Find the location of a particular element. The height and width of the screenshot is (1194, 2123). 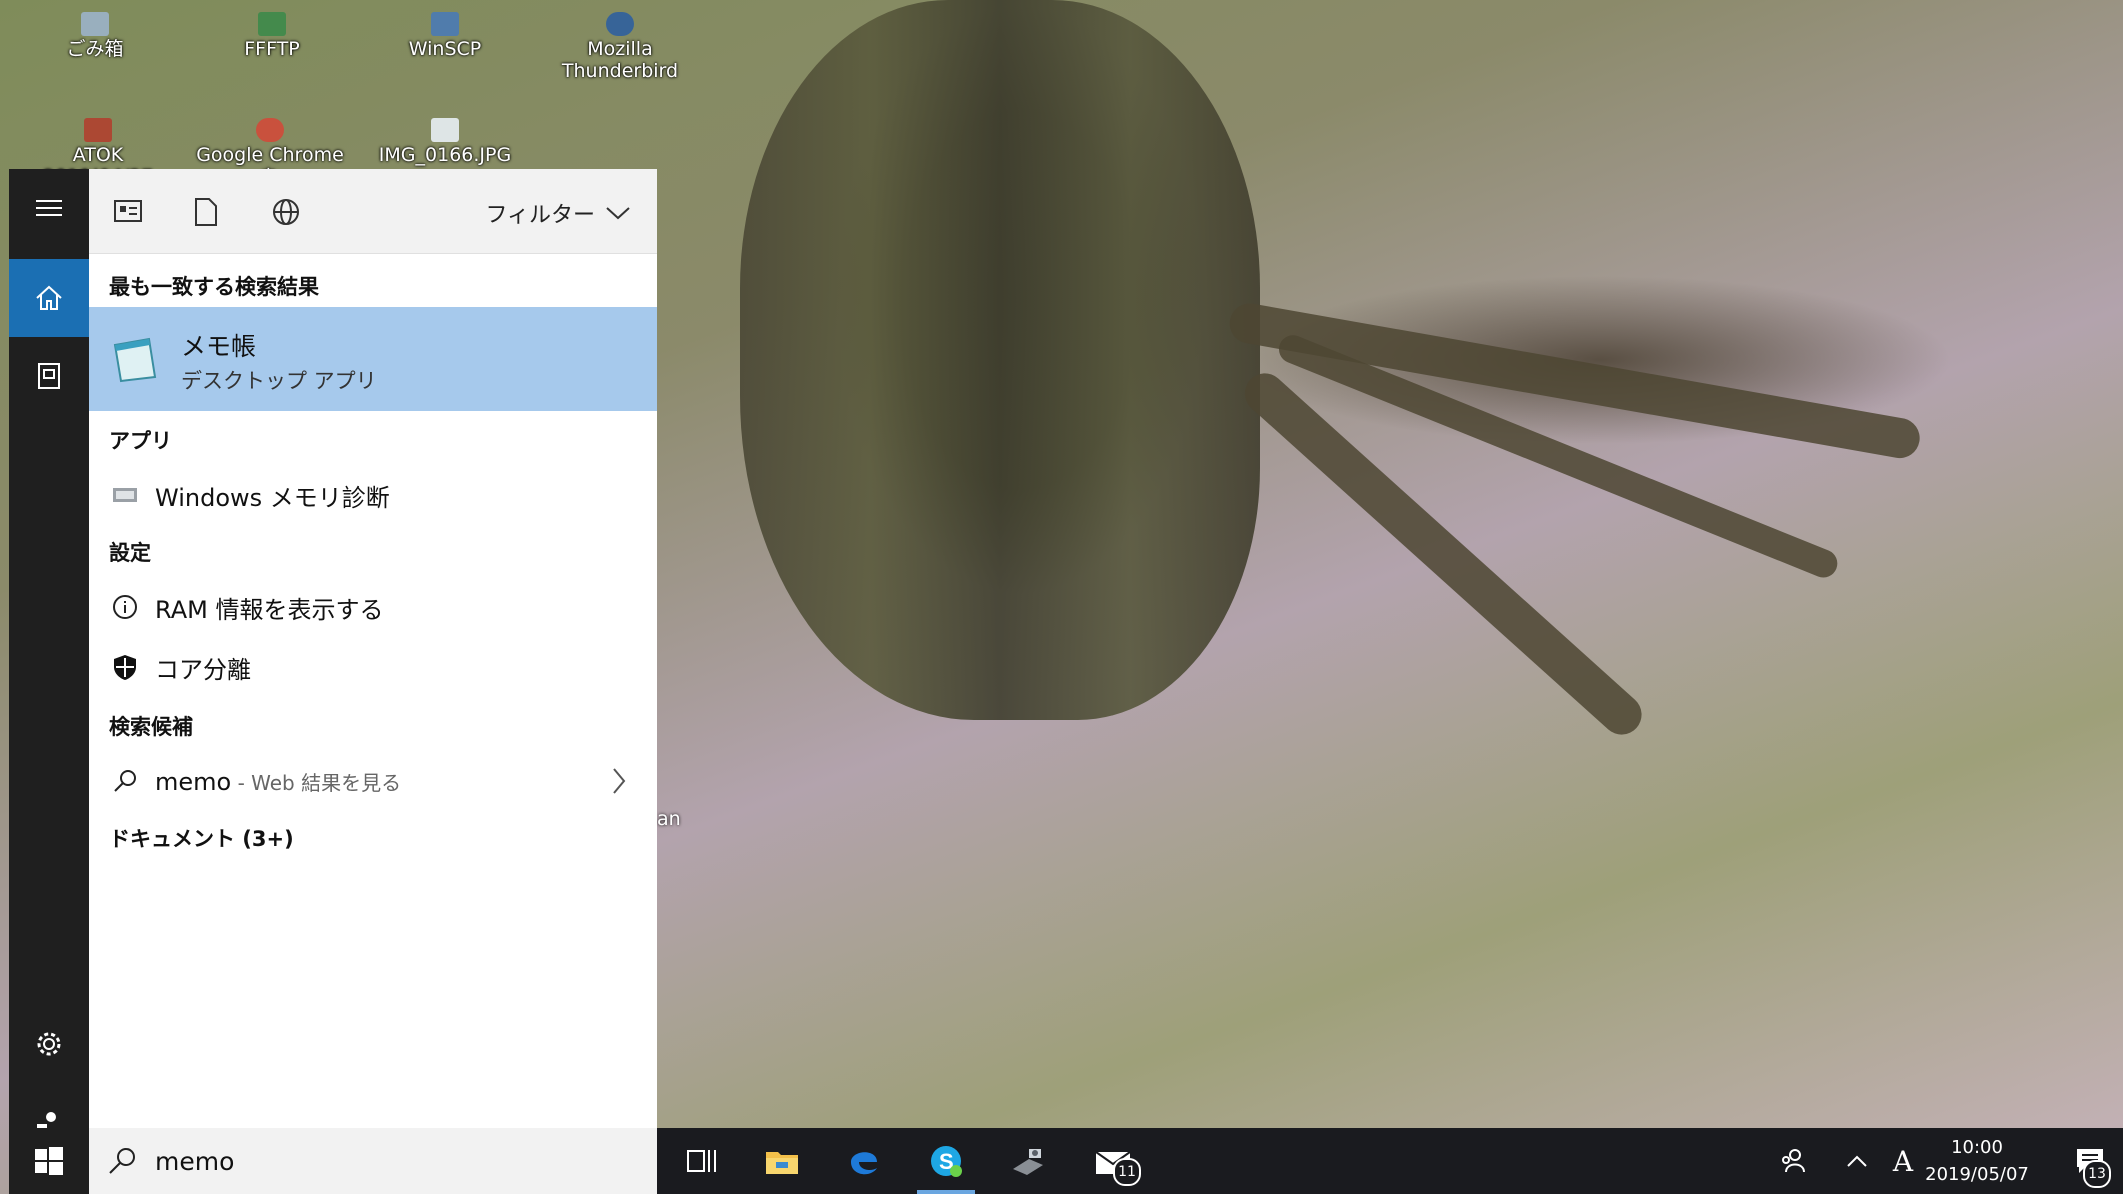

show-hidden-icons-button is located at coordinates (1857, 1161).